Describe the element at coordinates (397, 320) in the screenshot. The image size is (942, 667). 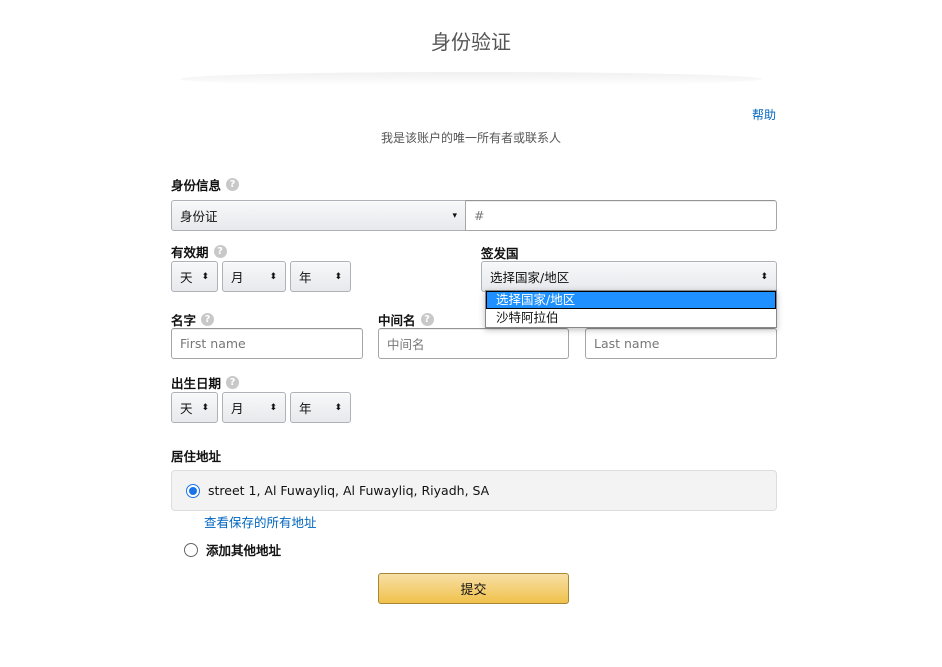
I see `middle-name-label-text: 中间名` at that location.